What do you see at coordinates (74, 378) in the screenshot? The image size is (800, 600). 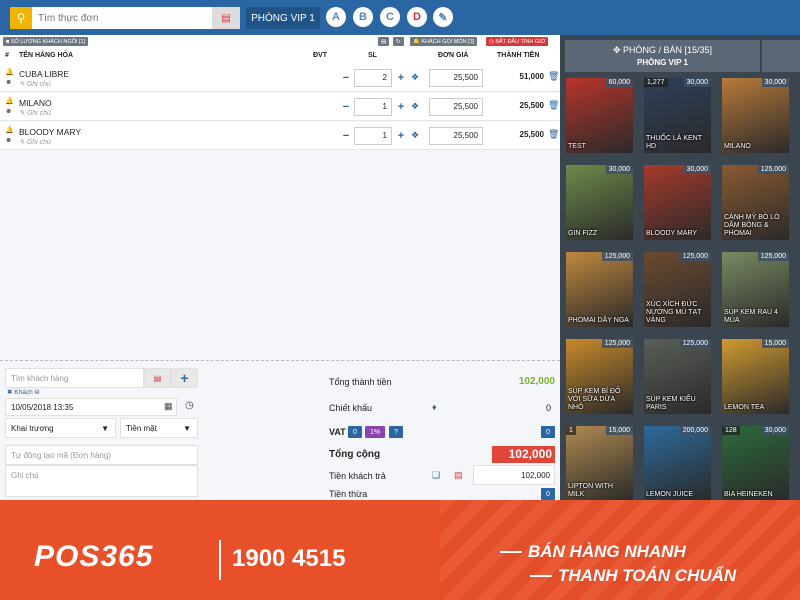 I see `customer-search-input: Tìm khách hàng` at bounding box center [74, 378].